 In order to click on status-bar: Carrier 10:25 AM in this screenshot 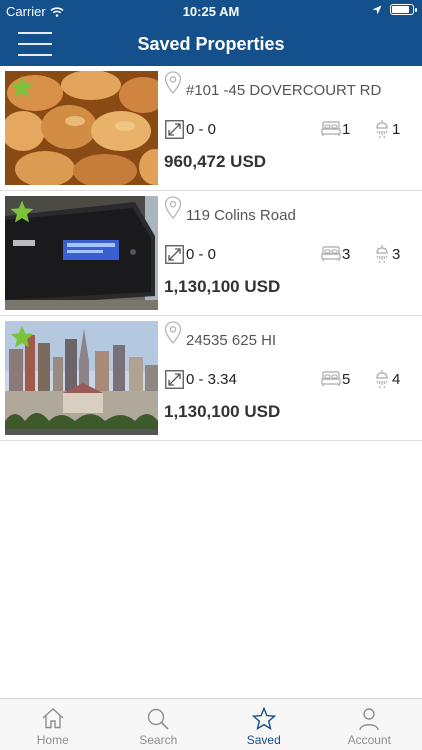, I will do `click(211, 11)`.